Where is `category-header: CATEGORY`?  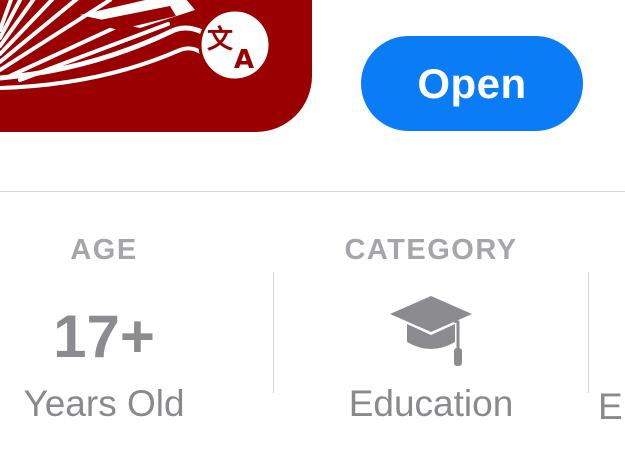 category-header: CATEGORY is located at coordinates (431, 250).